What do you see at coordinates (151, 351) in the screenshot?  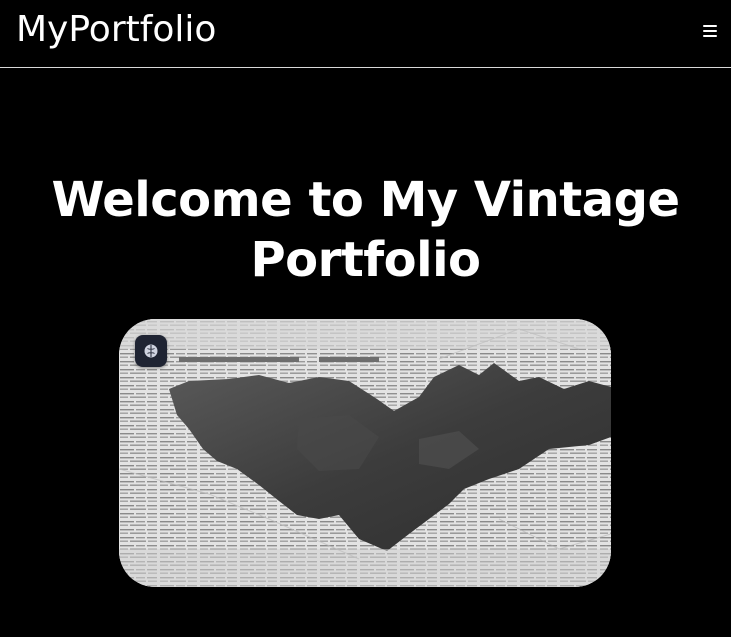 I see `brain-icon` at bounding box center [151, 351].